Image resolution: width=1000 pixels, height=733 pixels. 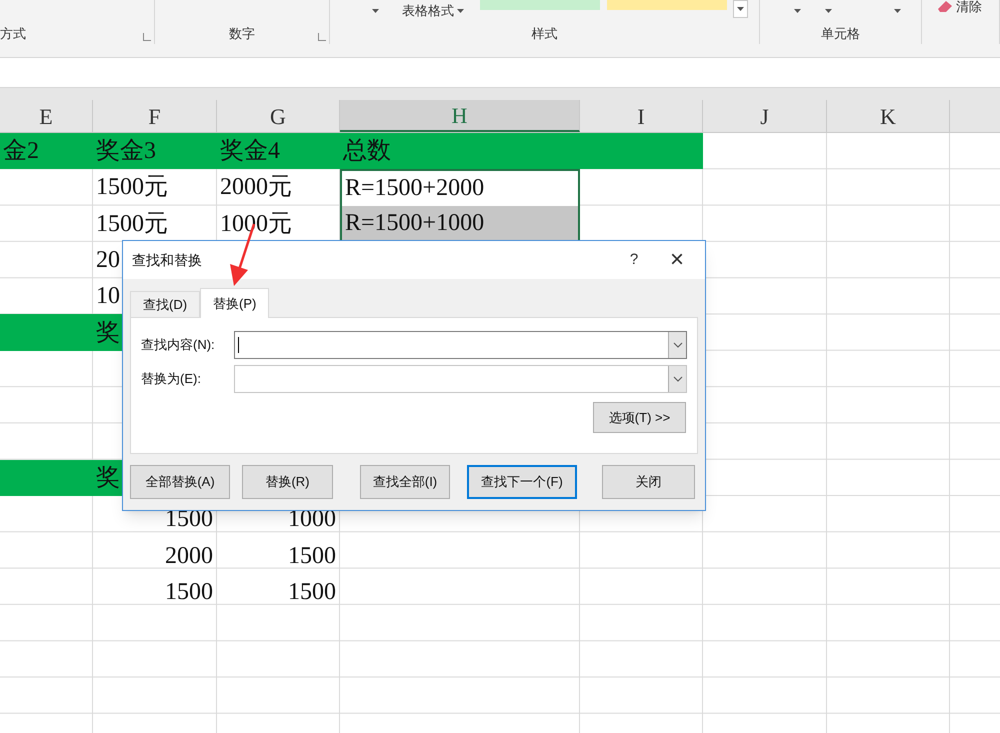 What do you see at coordinates (765, 116) in the screenshot?
I see `column-header: J` at bounding box center [765, 116].